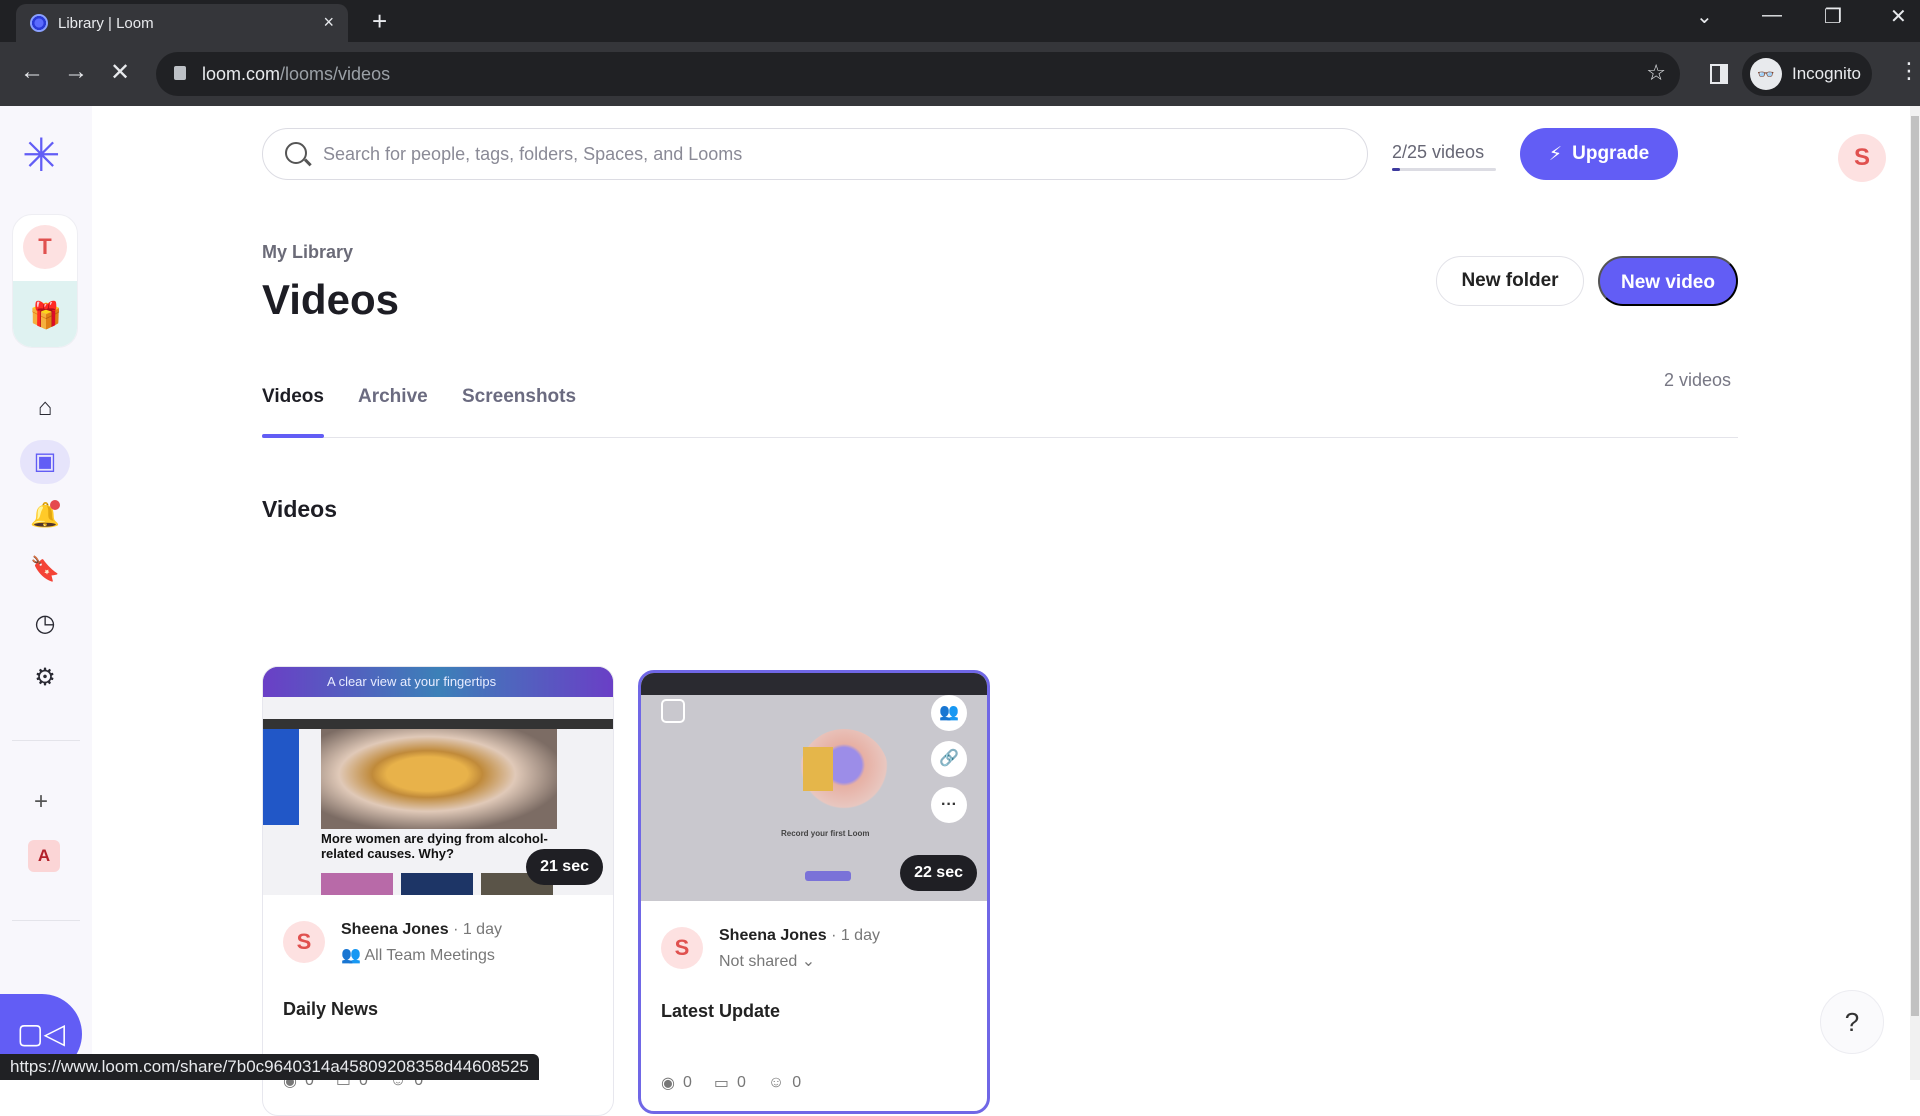 Image resolution: width=1920 pixels, height=1116 pixels. Describe the element at coordinates (76, 72) in the screenshot. I see `forward-icon: →` at that location.